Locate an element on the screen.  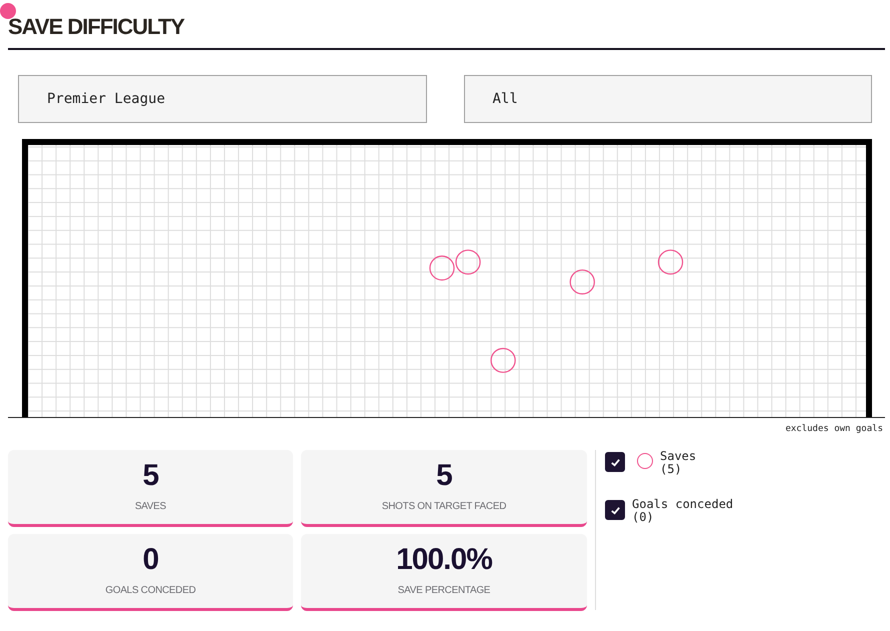
stat-label: GOALS CONCEDED is located at coordinates (150, 590).